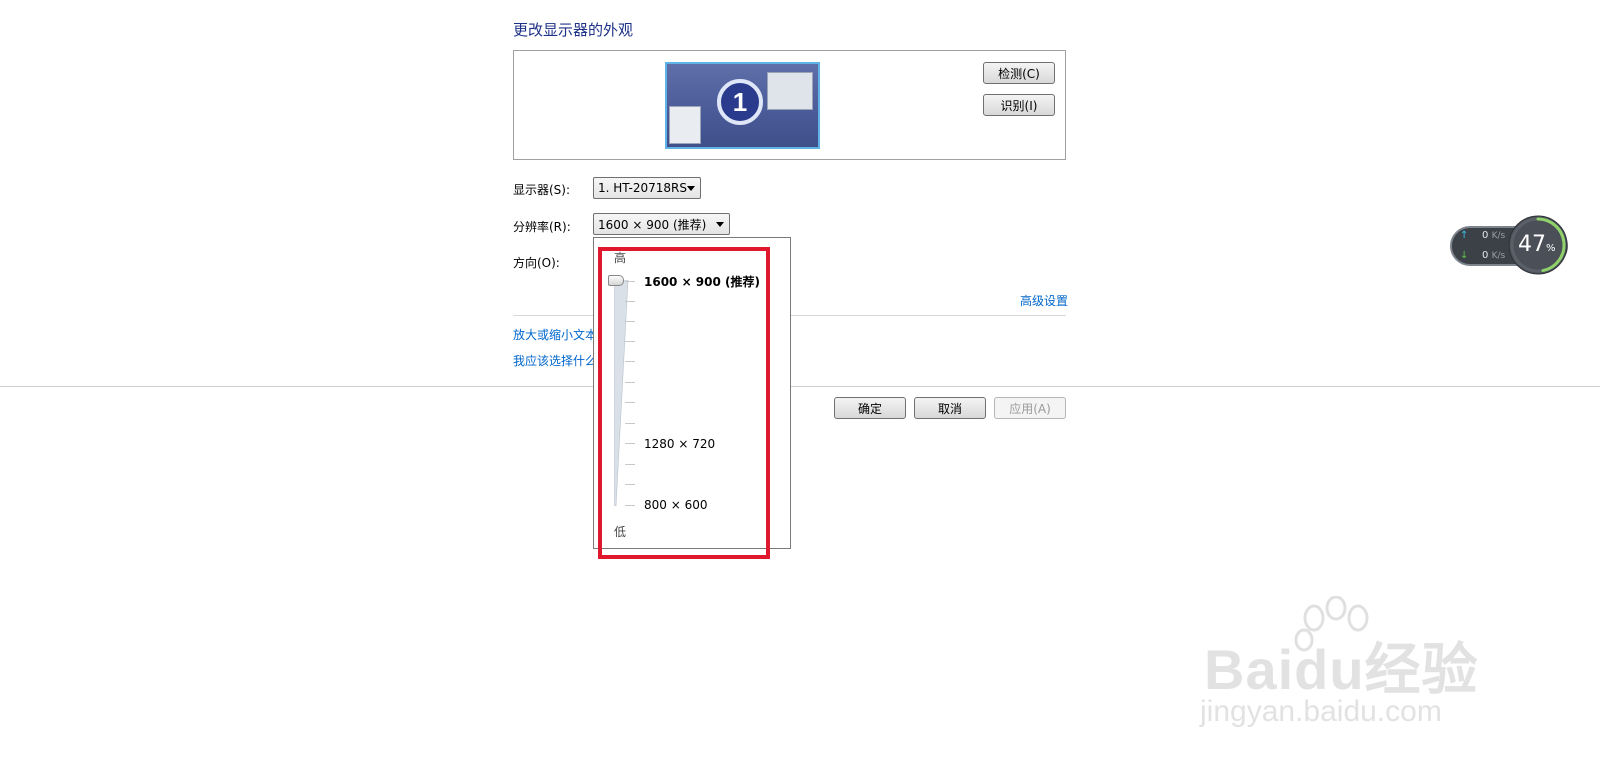 This screenshot has height=780, width=1600. I want to click on upload-arrow-icon: ↑, so click(1464, 235).